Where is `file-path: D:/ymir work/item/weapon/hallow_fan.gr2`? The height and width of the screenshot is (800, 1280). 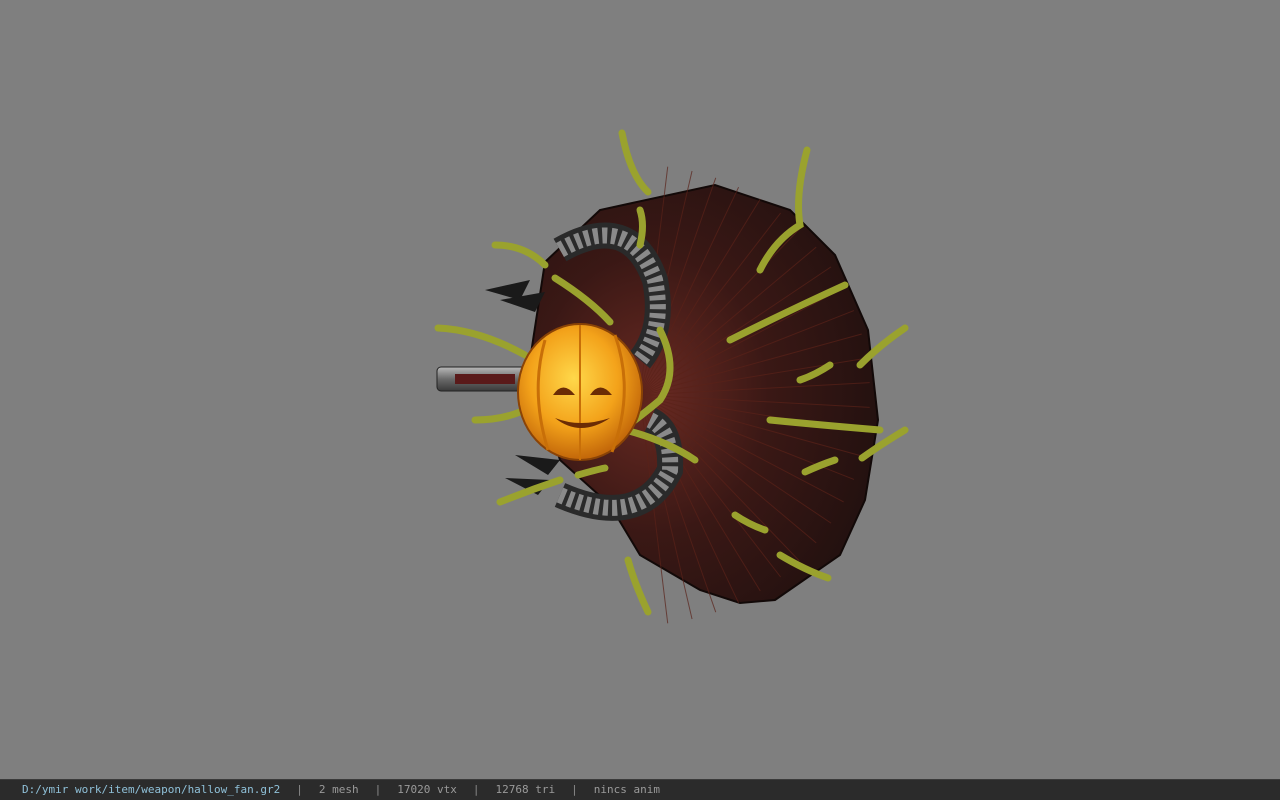 file-path: D:/ymir work/item/weapon/hallow_fan.gr2 is located at coordinates (151, 789).